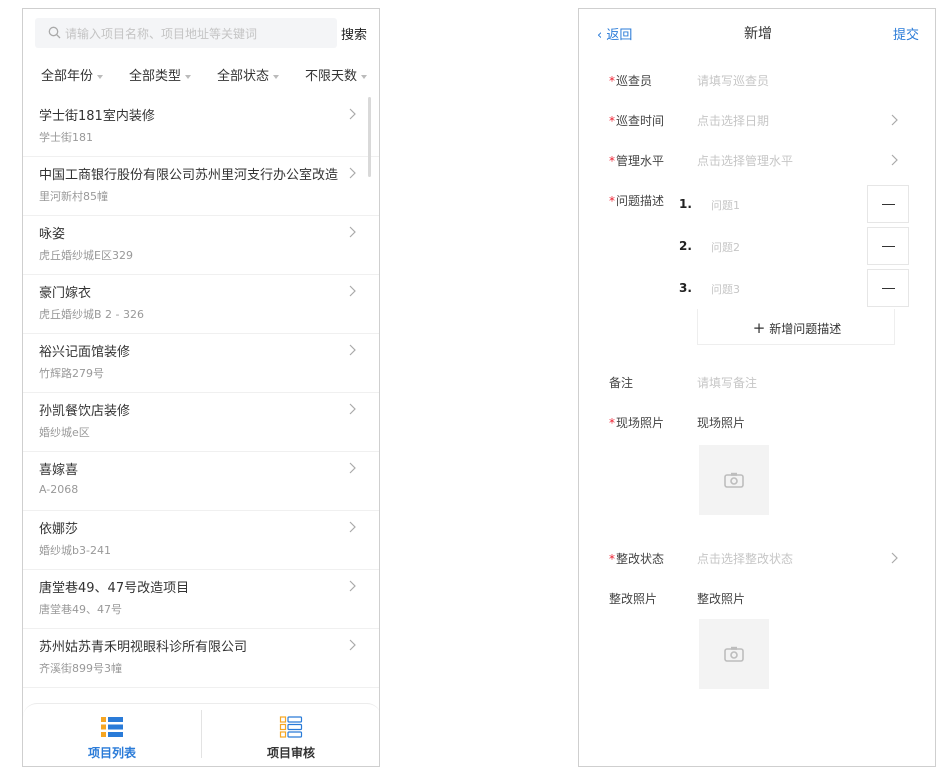 The image size is (948, 783). Describe the element at coordinates (640, 559) in the screenshot. I see `field-label-text: 整改状态` at that location.